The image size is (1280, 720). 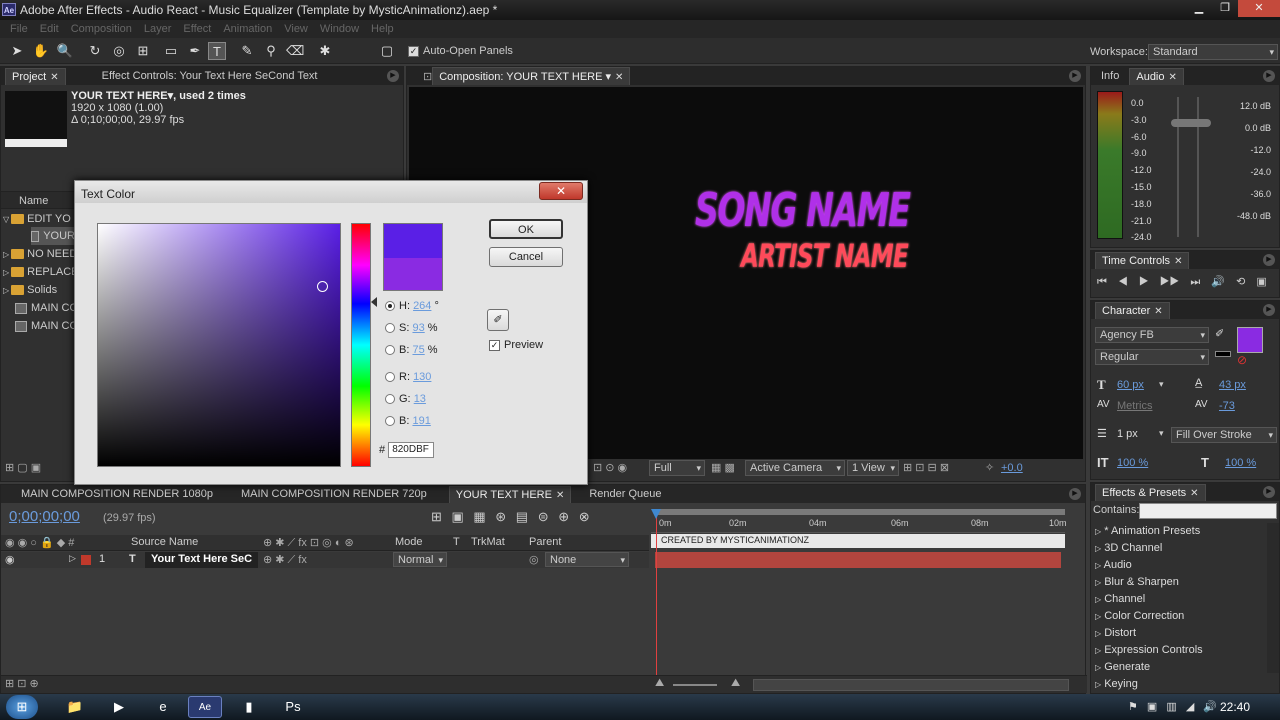 I want to click on project-tab: Project ✕, so click(x=35, y=76).